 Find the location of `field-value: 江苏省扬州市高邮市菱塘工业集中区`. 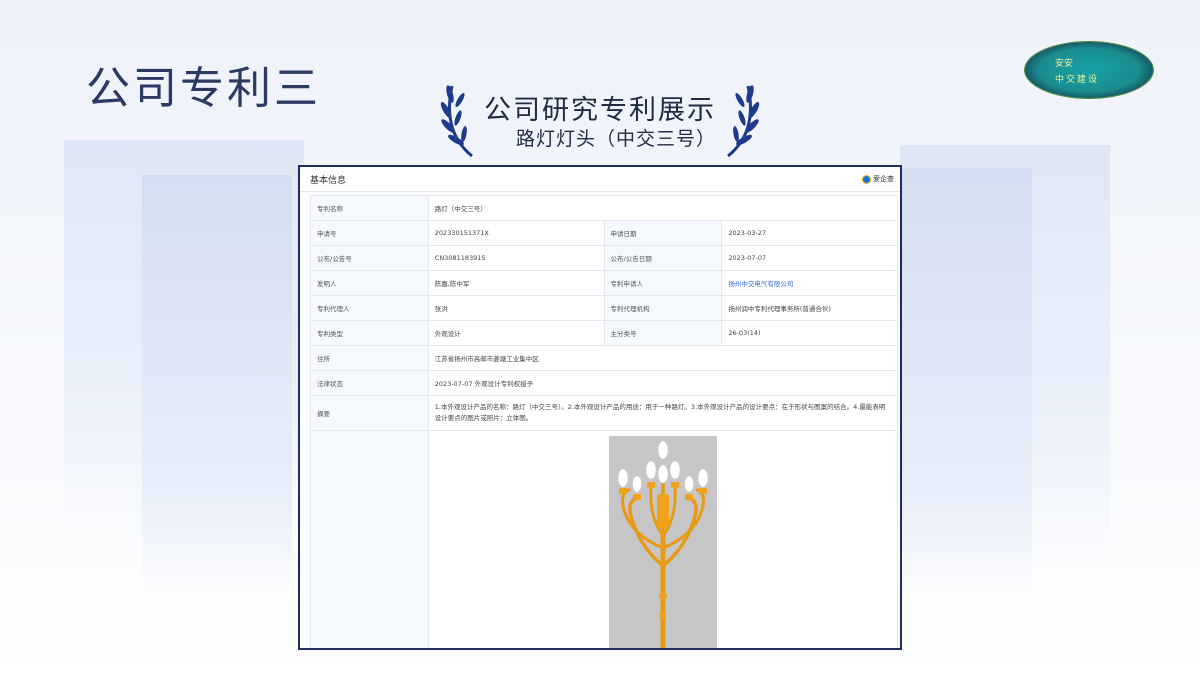

field-value: 江苏省扬州市高邮市菱塘工业集中区 is located at coordinates (663, 358).